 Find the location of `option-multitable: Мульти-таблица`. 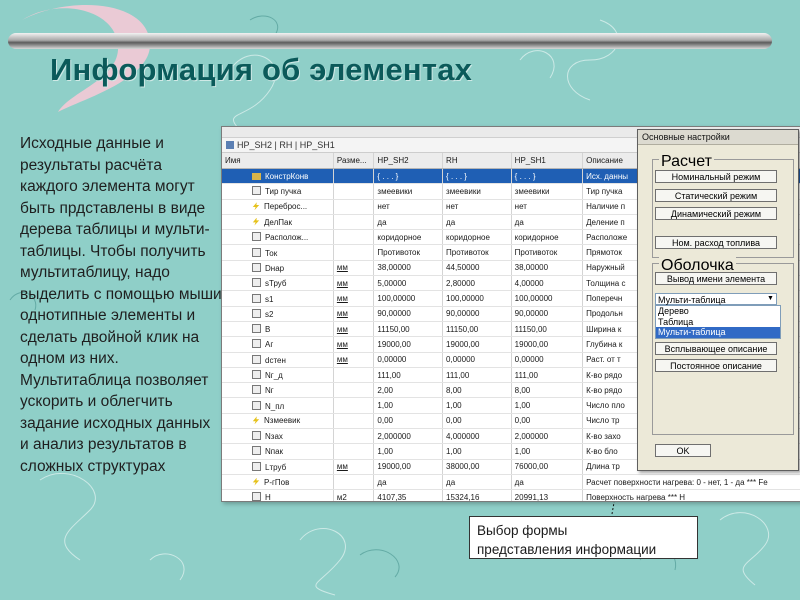

option-multitable: Мульти-таблица is located at coordinates (718, 332).